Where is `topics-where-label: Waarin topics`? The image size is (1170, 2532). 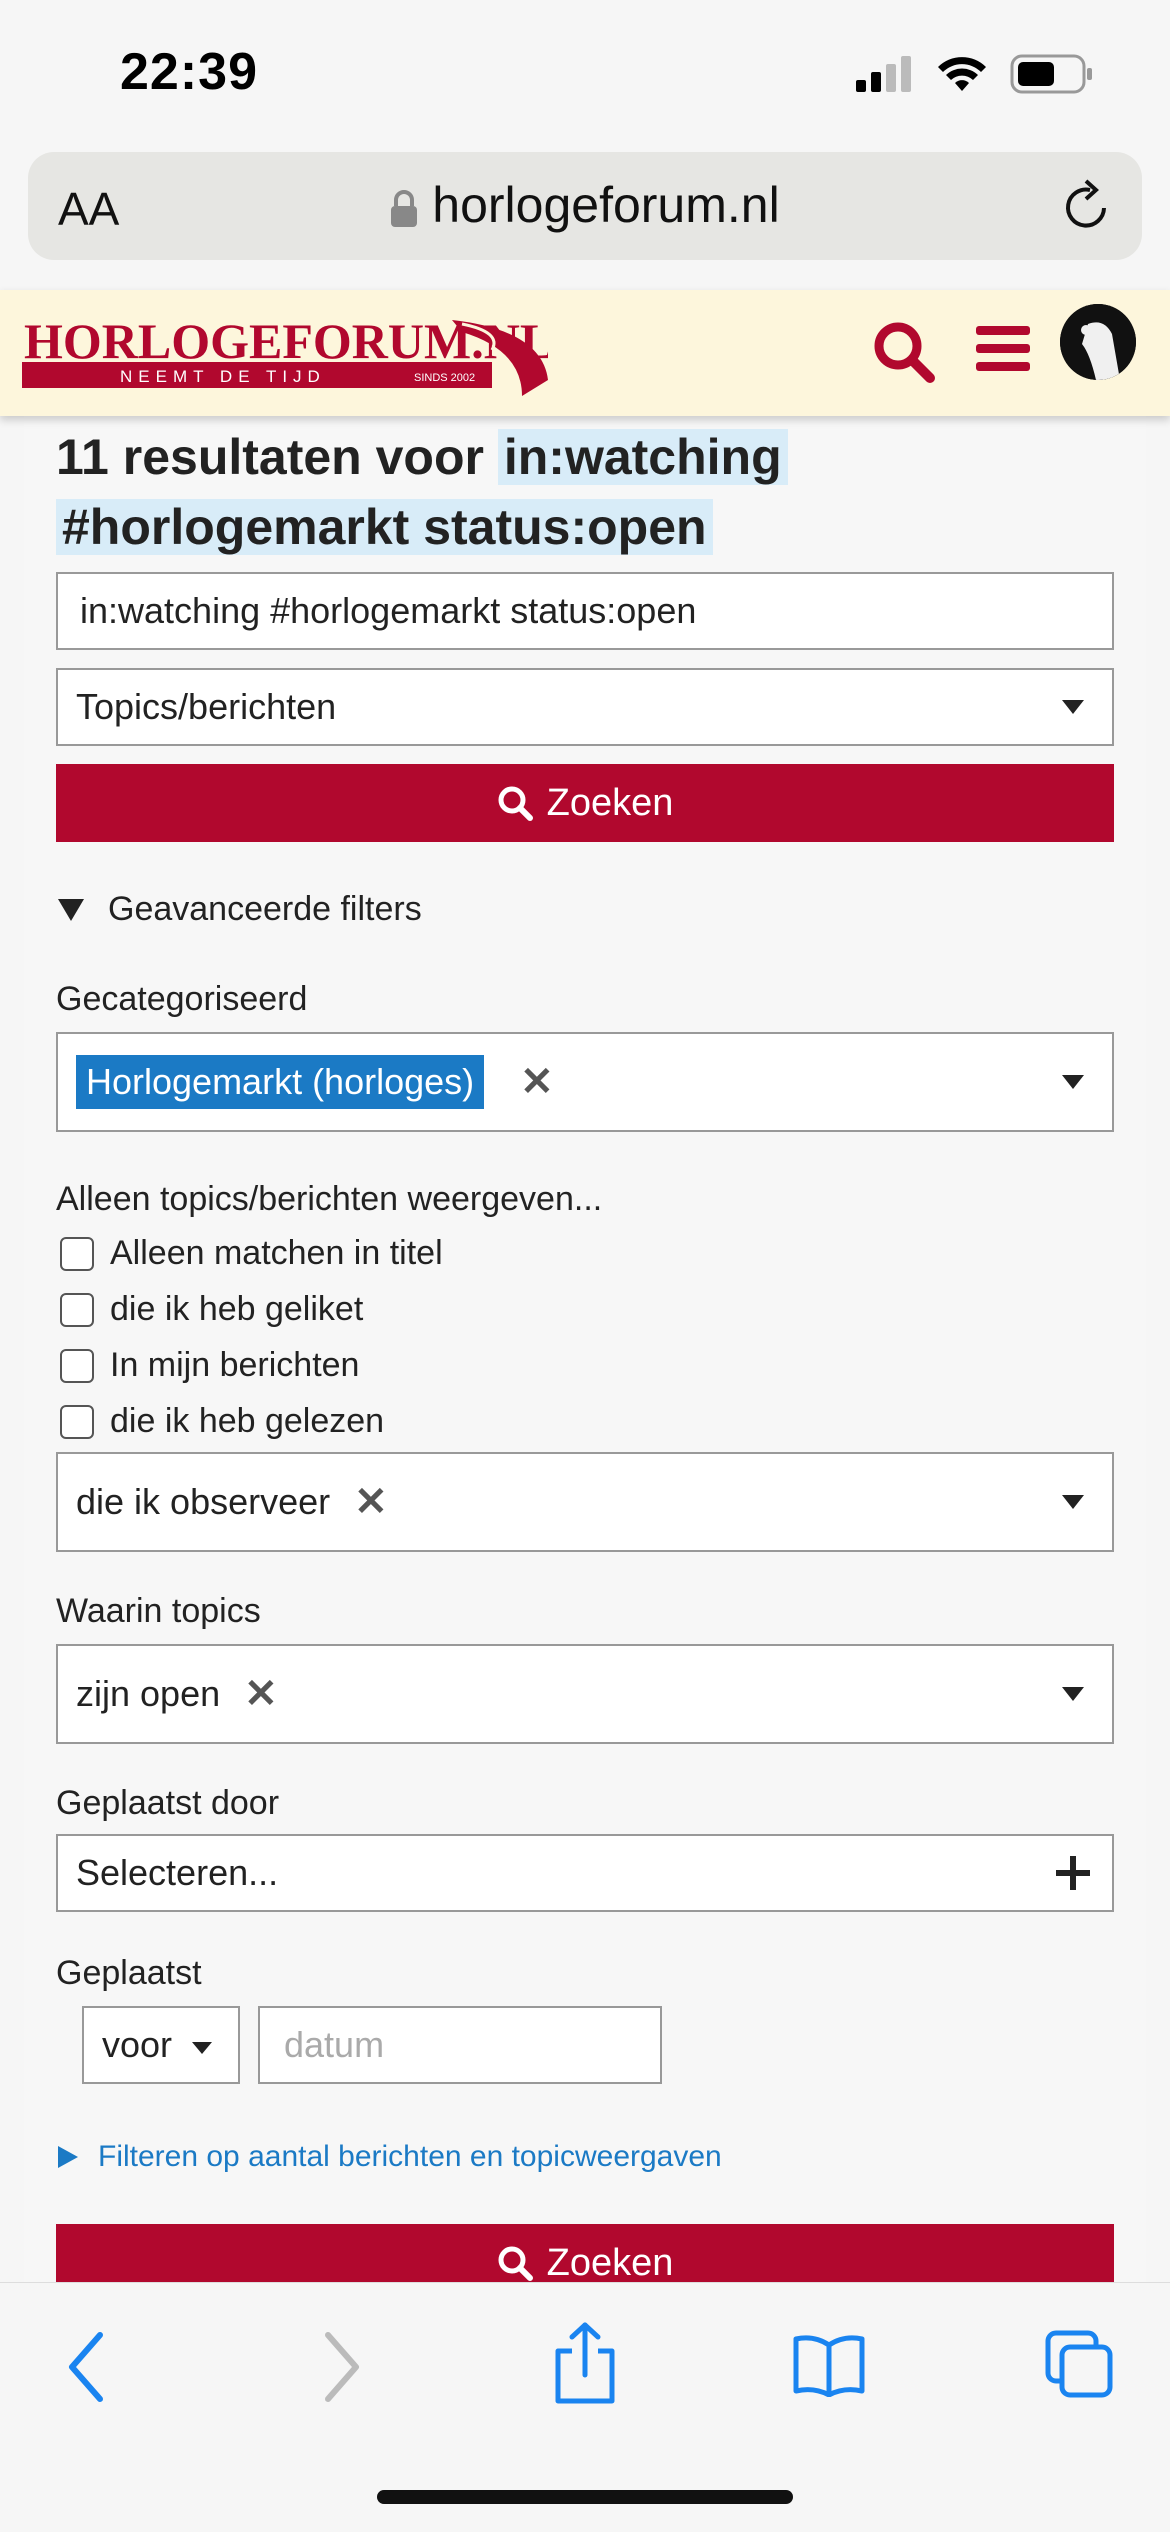
topics-where-label: Waarin topics is located at coordinates (158, 1611).